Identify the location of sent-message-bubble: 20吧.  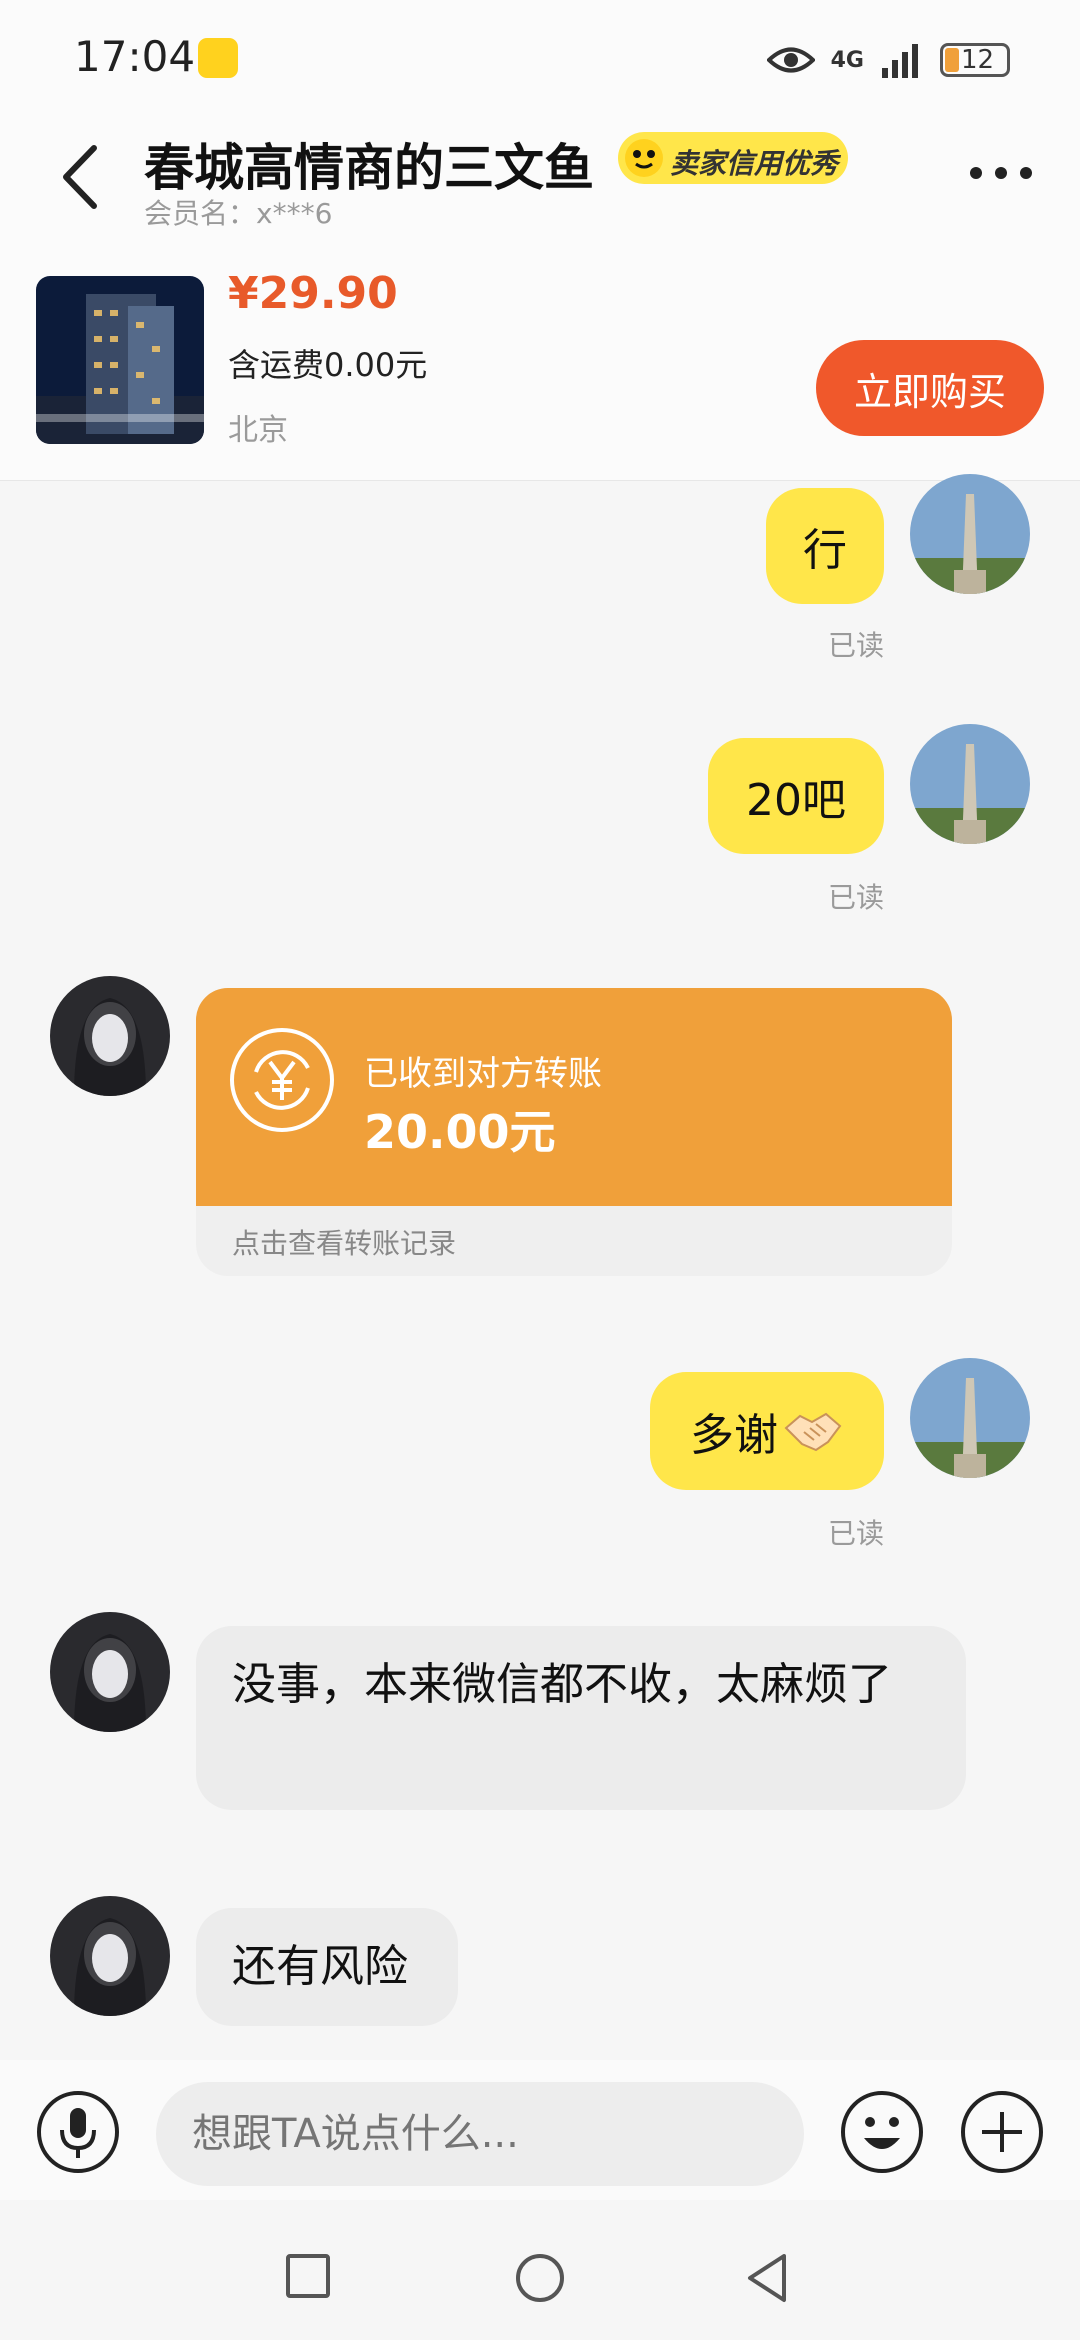
(796, 796).